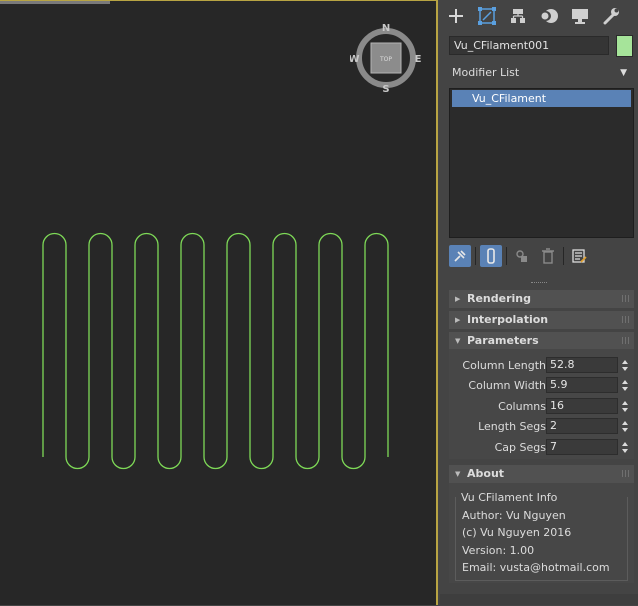  I want to click on parameters-rollout-title: Parameters, so click(503, 340).